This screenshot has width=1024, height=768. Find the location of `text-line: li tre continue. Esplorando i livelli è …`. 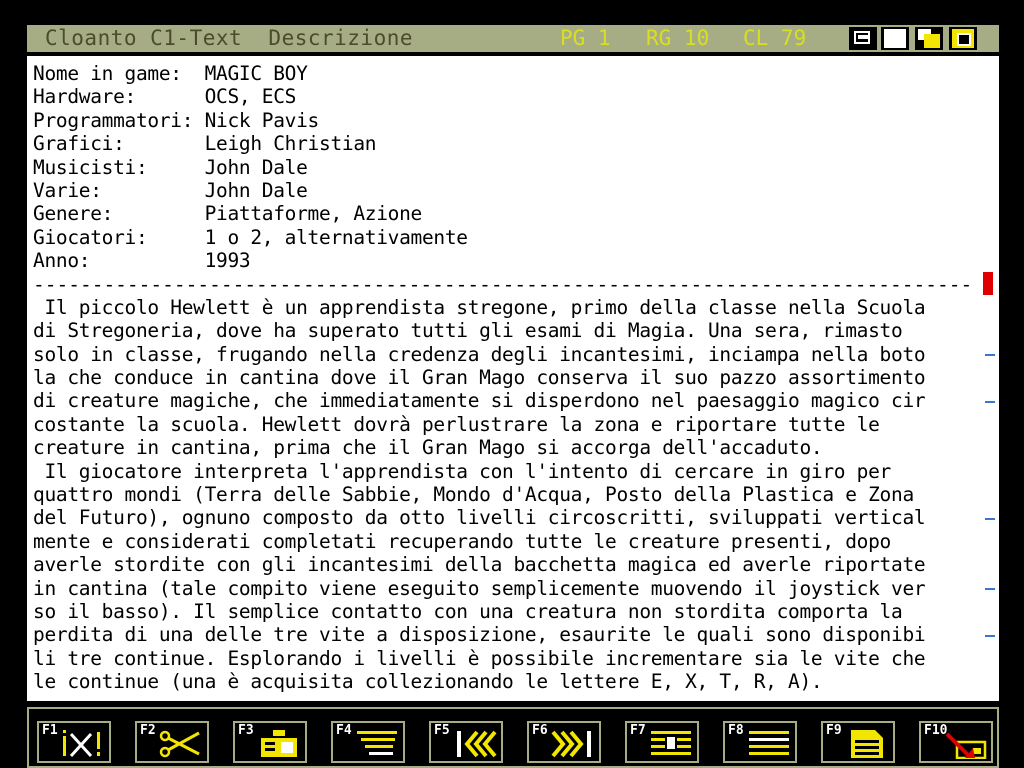

text-line: li tre continue. Esplorando i livelli è … is located at coordinates (479, 658).